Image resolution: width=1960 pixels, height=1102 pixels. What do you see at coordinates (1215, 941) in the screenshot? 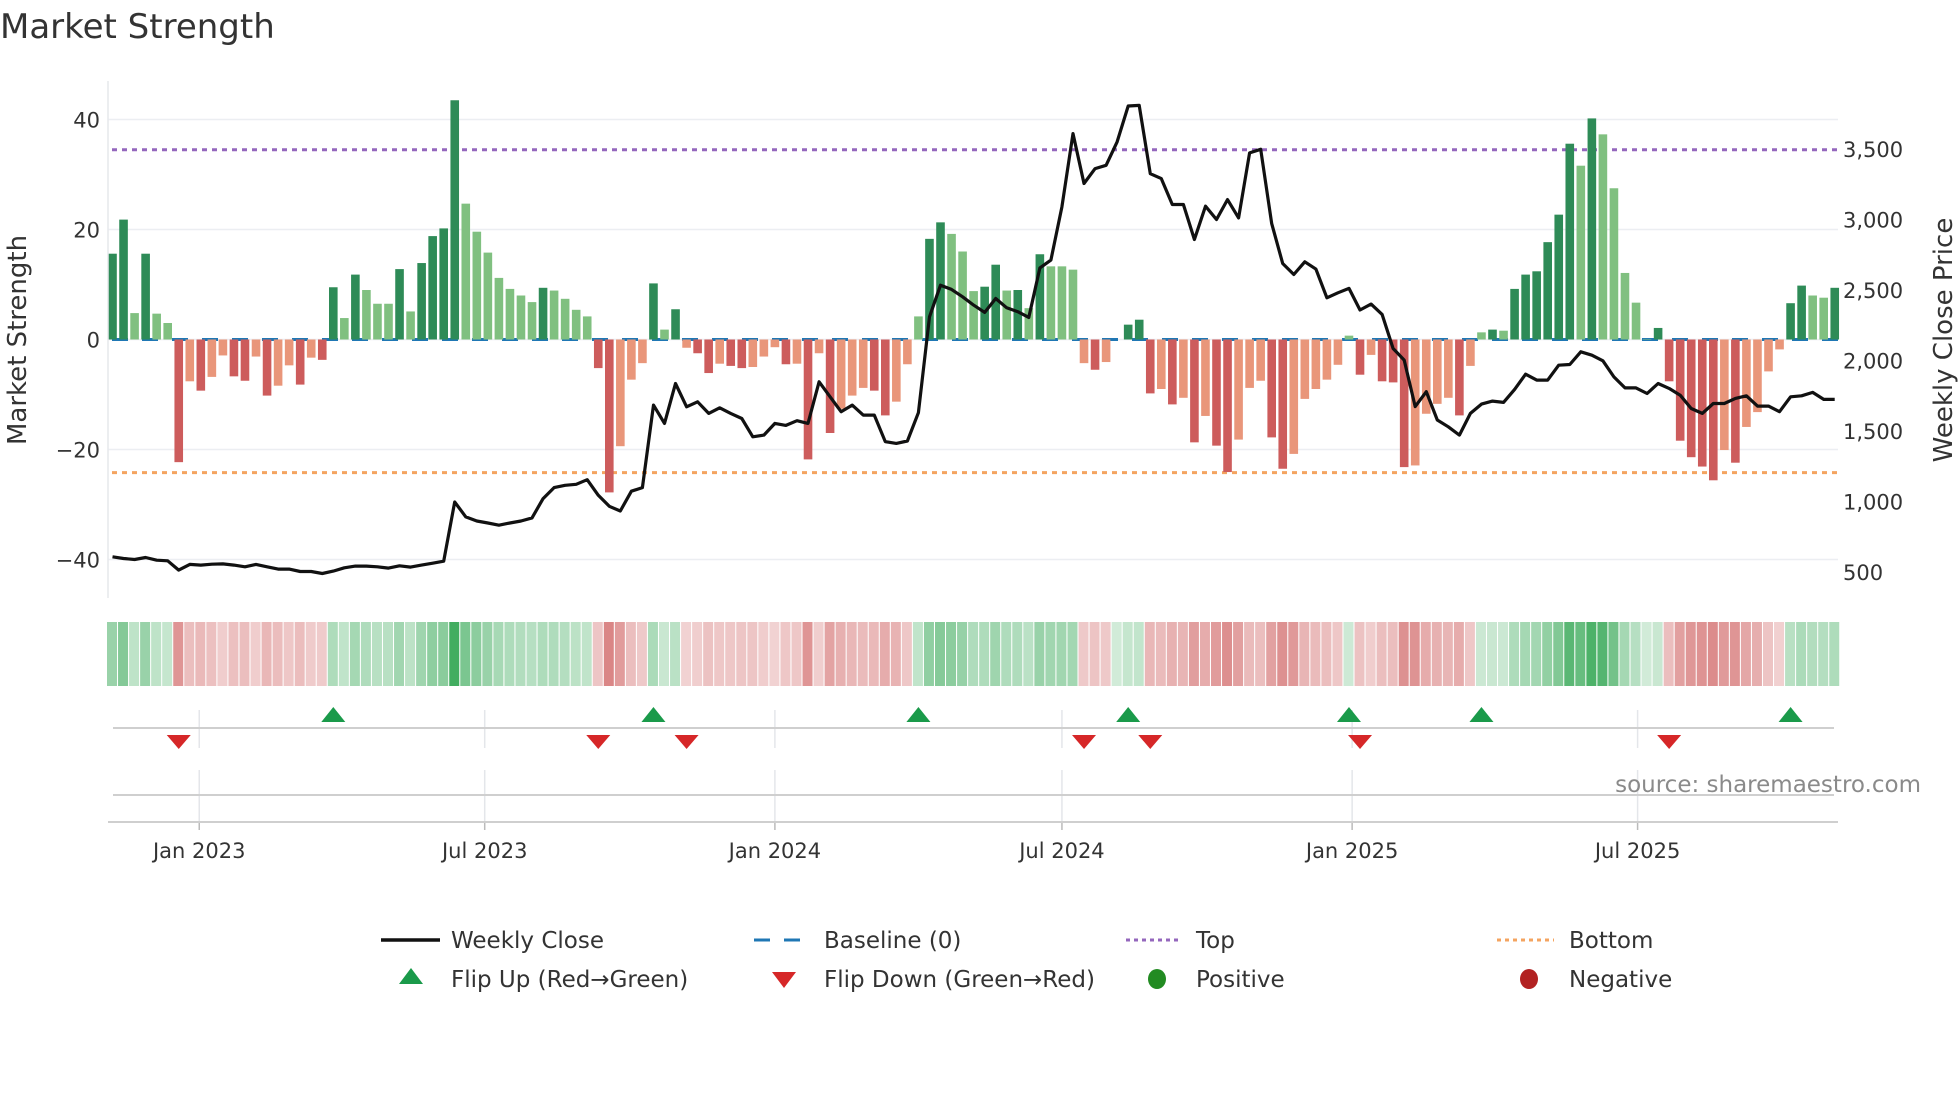
I see `legend-top-label: Top` at bounding box center [1215, 941].